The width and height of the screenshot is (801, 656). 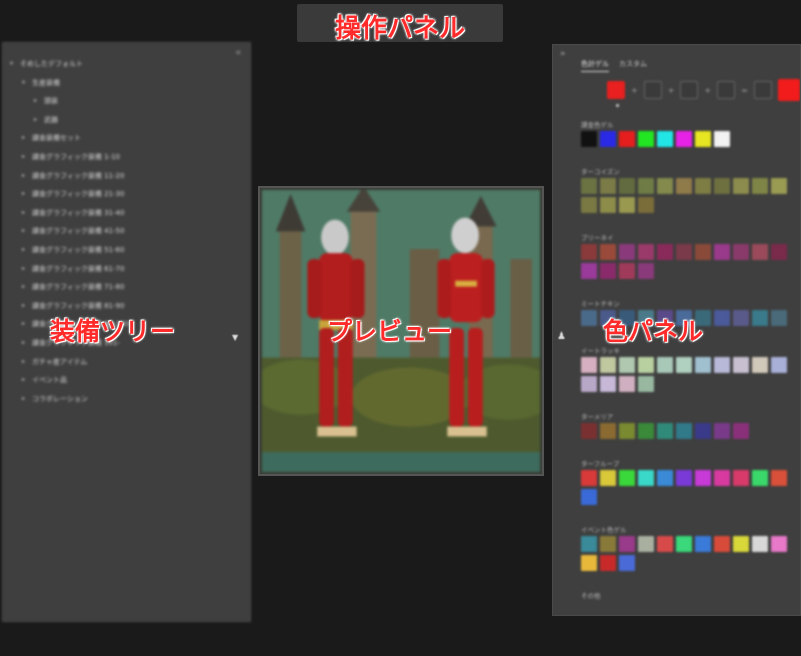 What do you see at coordinates (69, 194) in the screenshot?
I see `tree-item: ▸ 課金グラフィック装備 21-30` at bounding box center [69, 194].